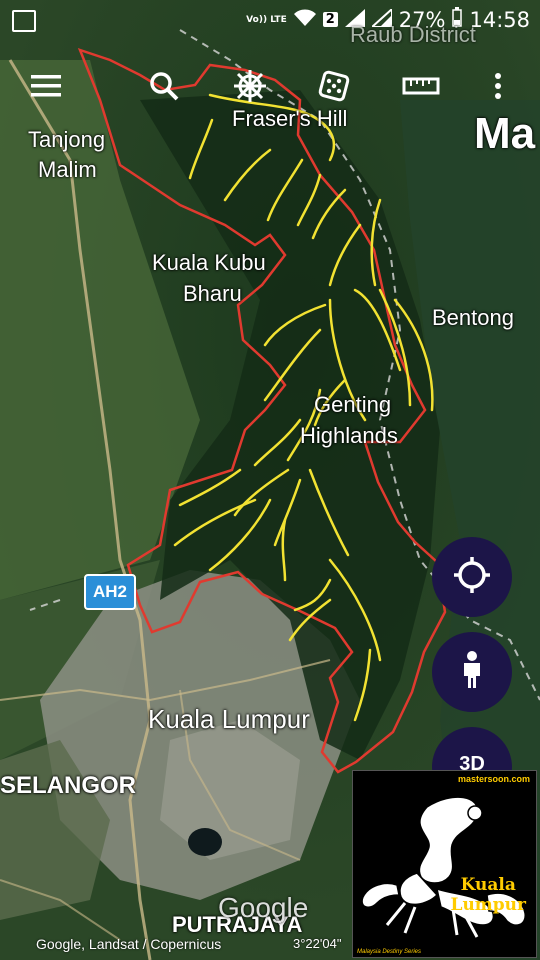 The image size is (540, 960). I want to click on more-options-button, so click(498, 88).